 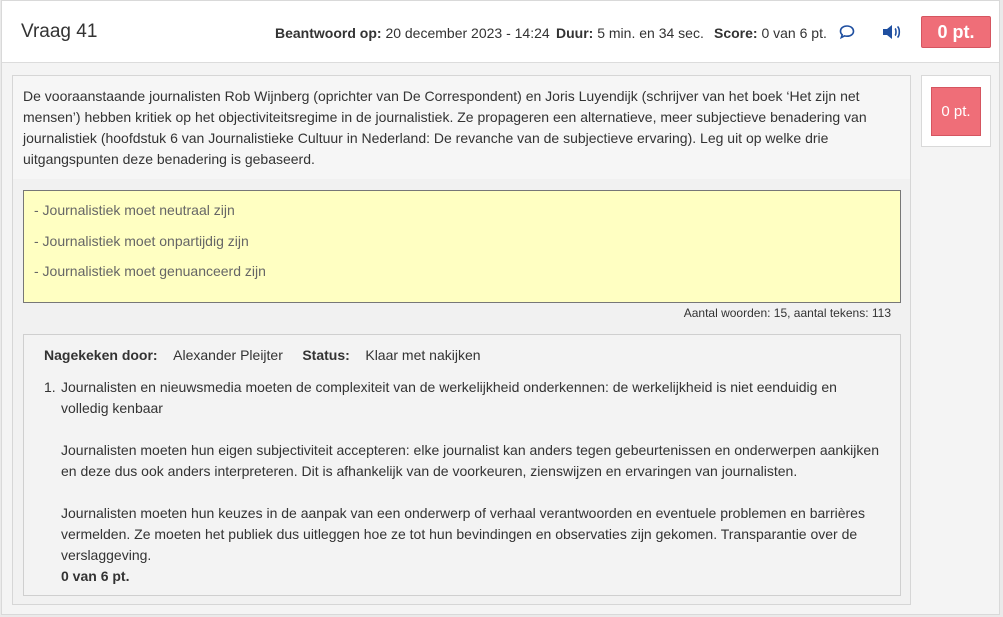 I want to click on side-score-card: 0 pt., so click(x=956, y=111).